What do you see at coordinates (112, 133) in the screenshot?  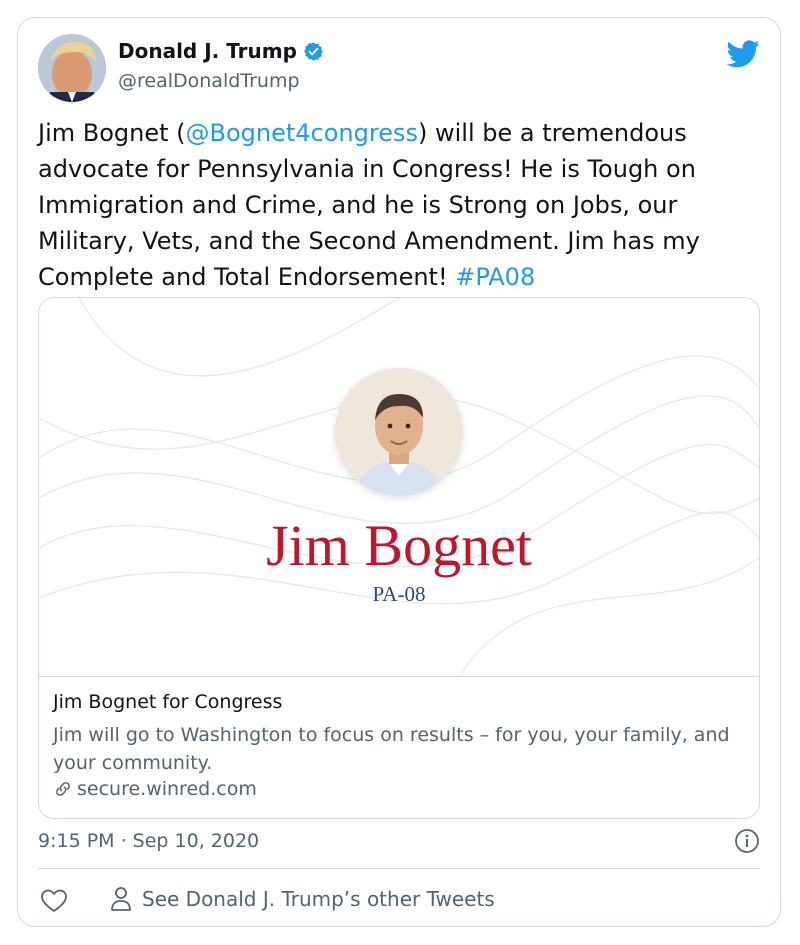 I see `text-part: Jim Bognet (` at bounding box center [112, 133].